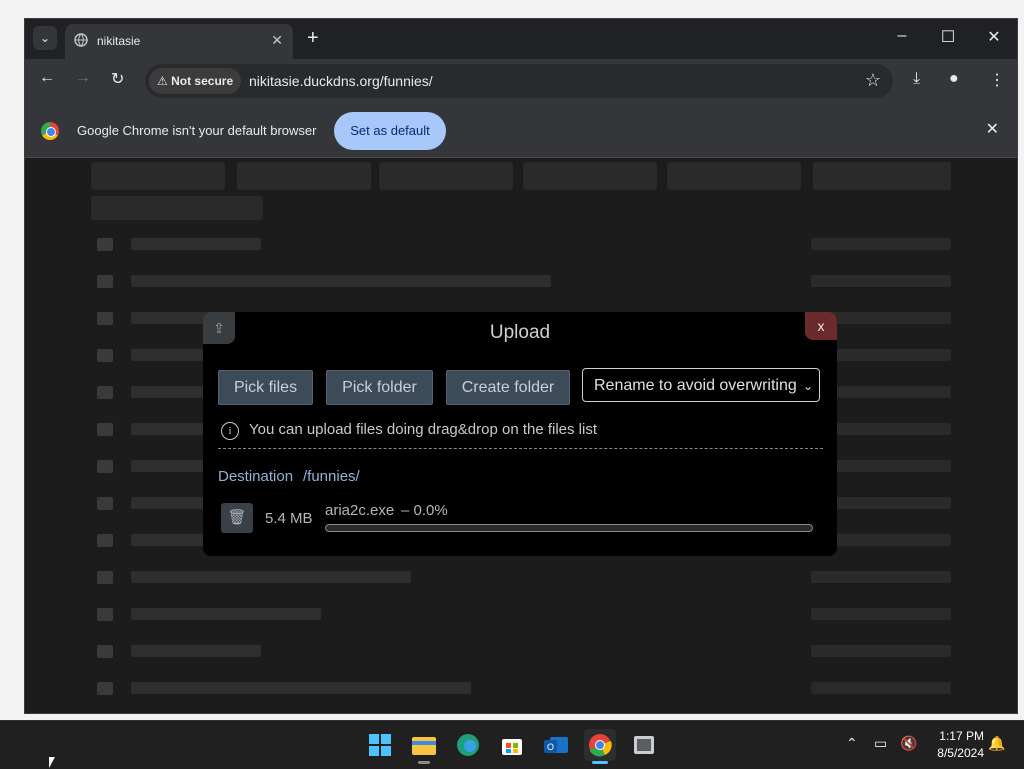 The height and width of the screenshot is (769, 1024). What do you see at coordinates (908, 743) in the screenshot?
I see `volume-icon: 🔇` at bounding box center [908, 743].